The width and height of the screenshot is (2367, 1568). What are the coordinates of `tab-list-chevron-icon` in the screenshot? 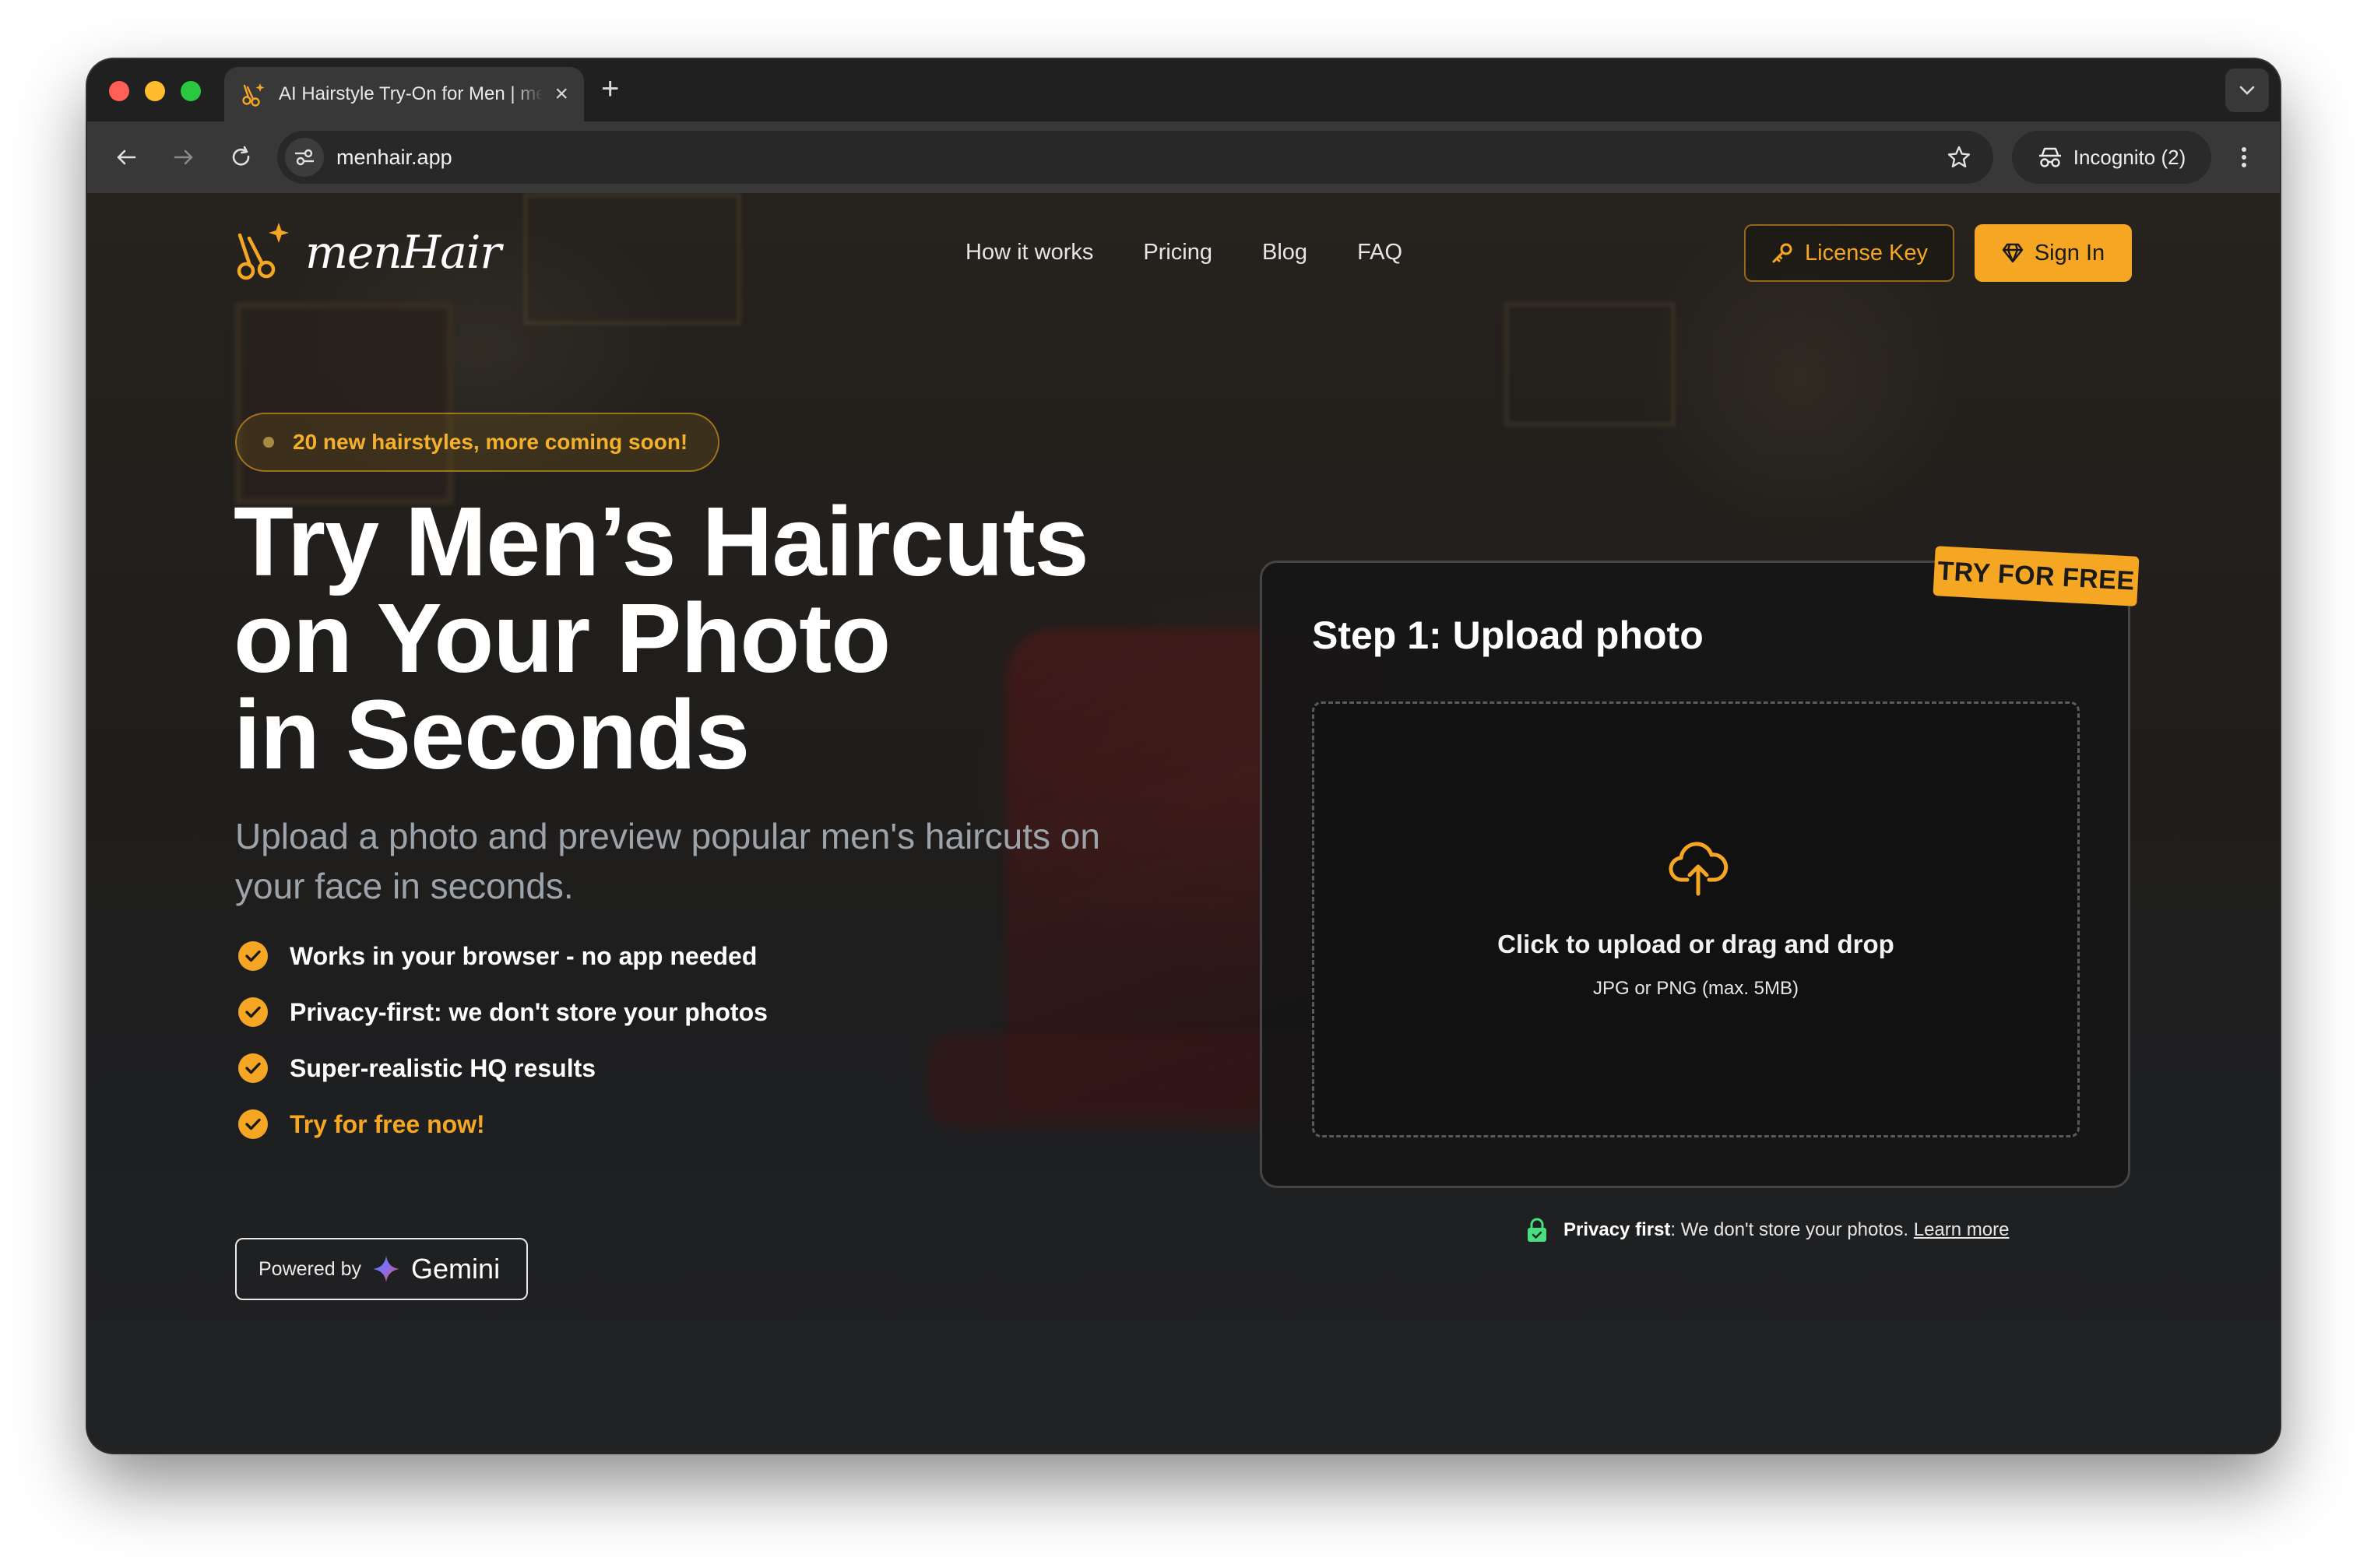 It's located at (2247, 90).